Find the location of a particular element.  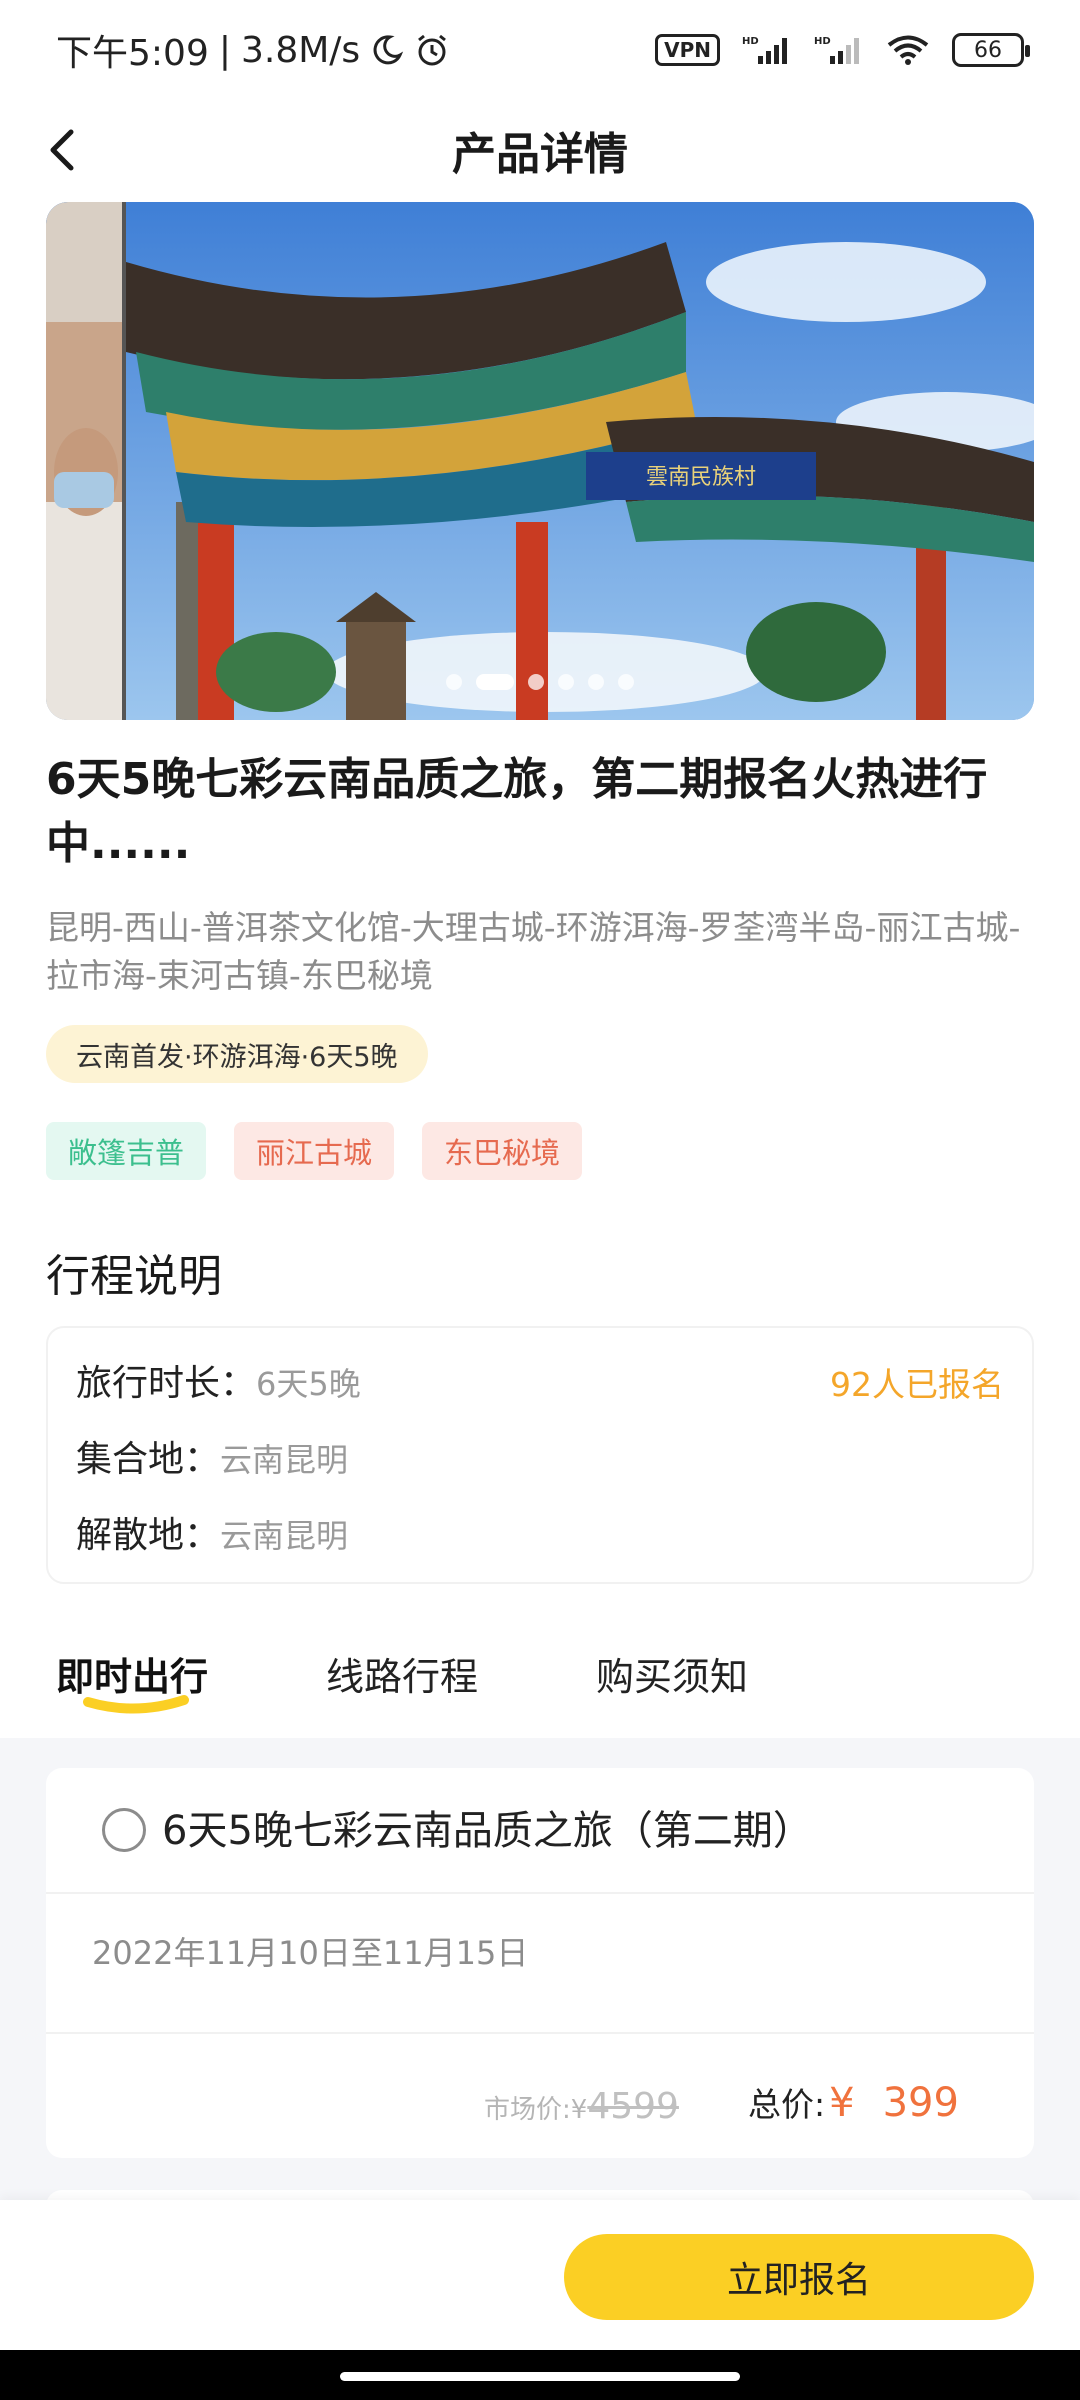

chip-lijiang: 丽江古城 is located at coordinates (314, 1151).